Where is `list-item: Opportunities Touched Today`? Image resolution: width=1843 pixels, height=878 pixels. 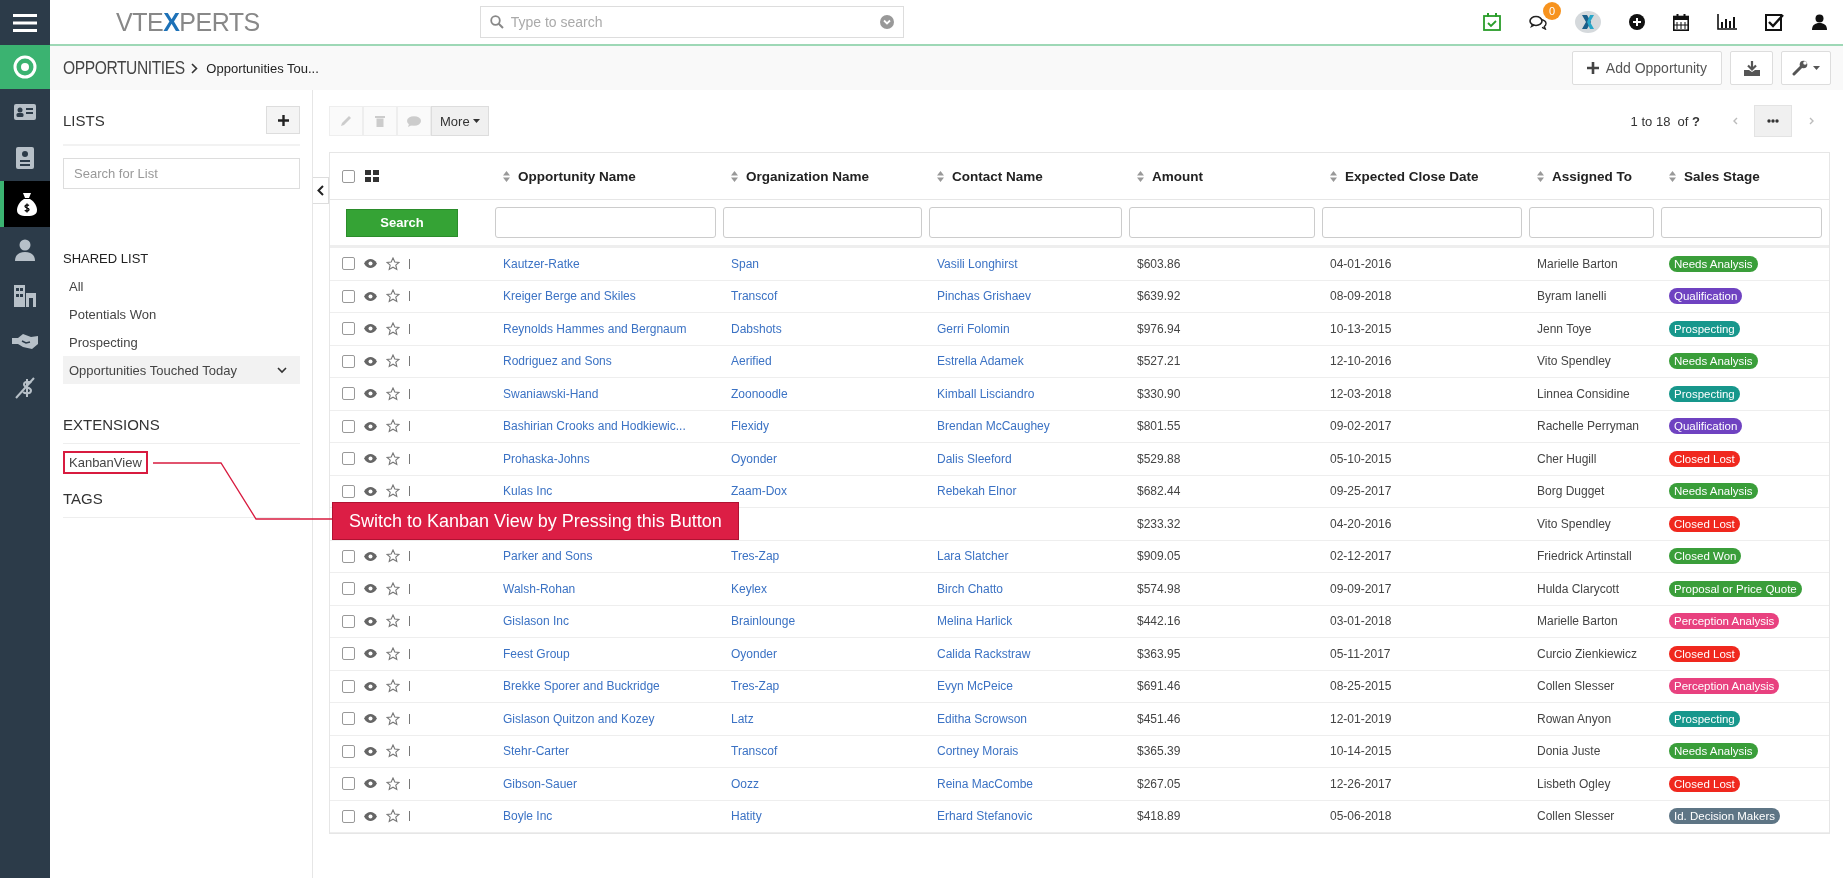 list-item: Opportunities Touched Today is located at coordinates (181, 370).